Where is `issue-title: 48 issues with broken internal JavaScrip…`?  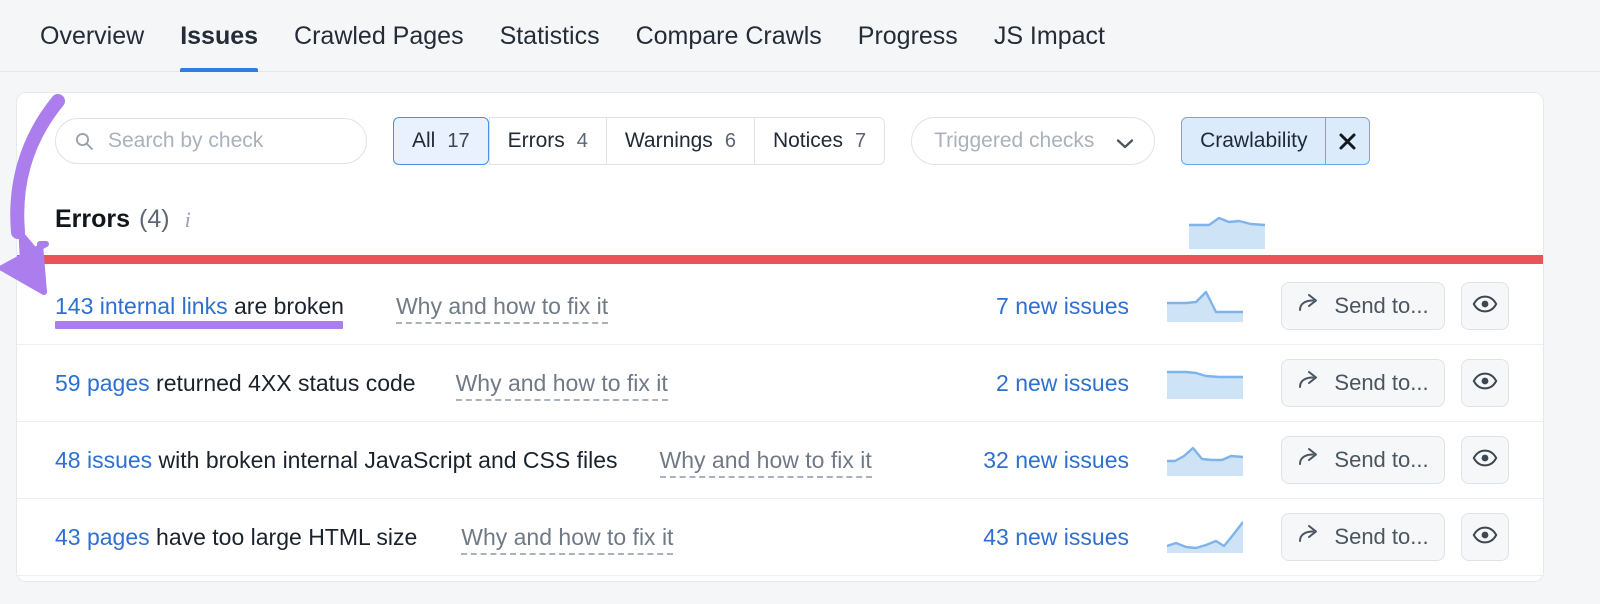
issue-title: 48 issues with broken internal JavaScrip… is located at coordinates (336, 460).